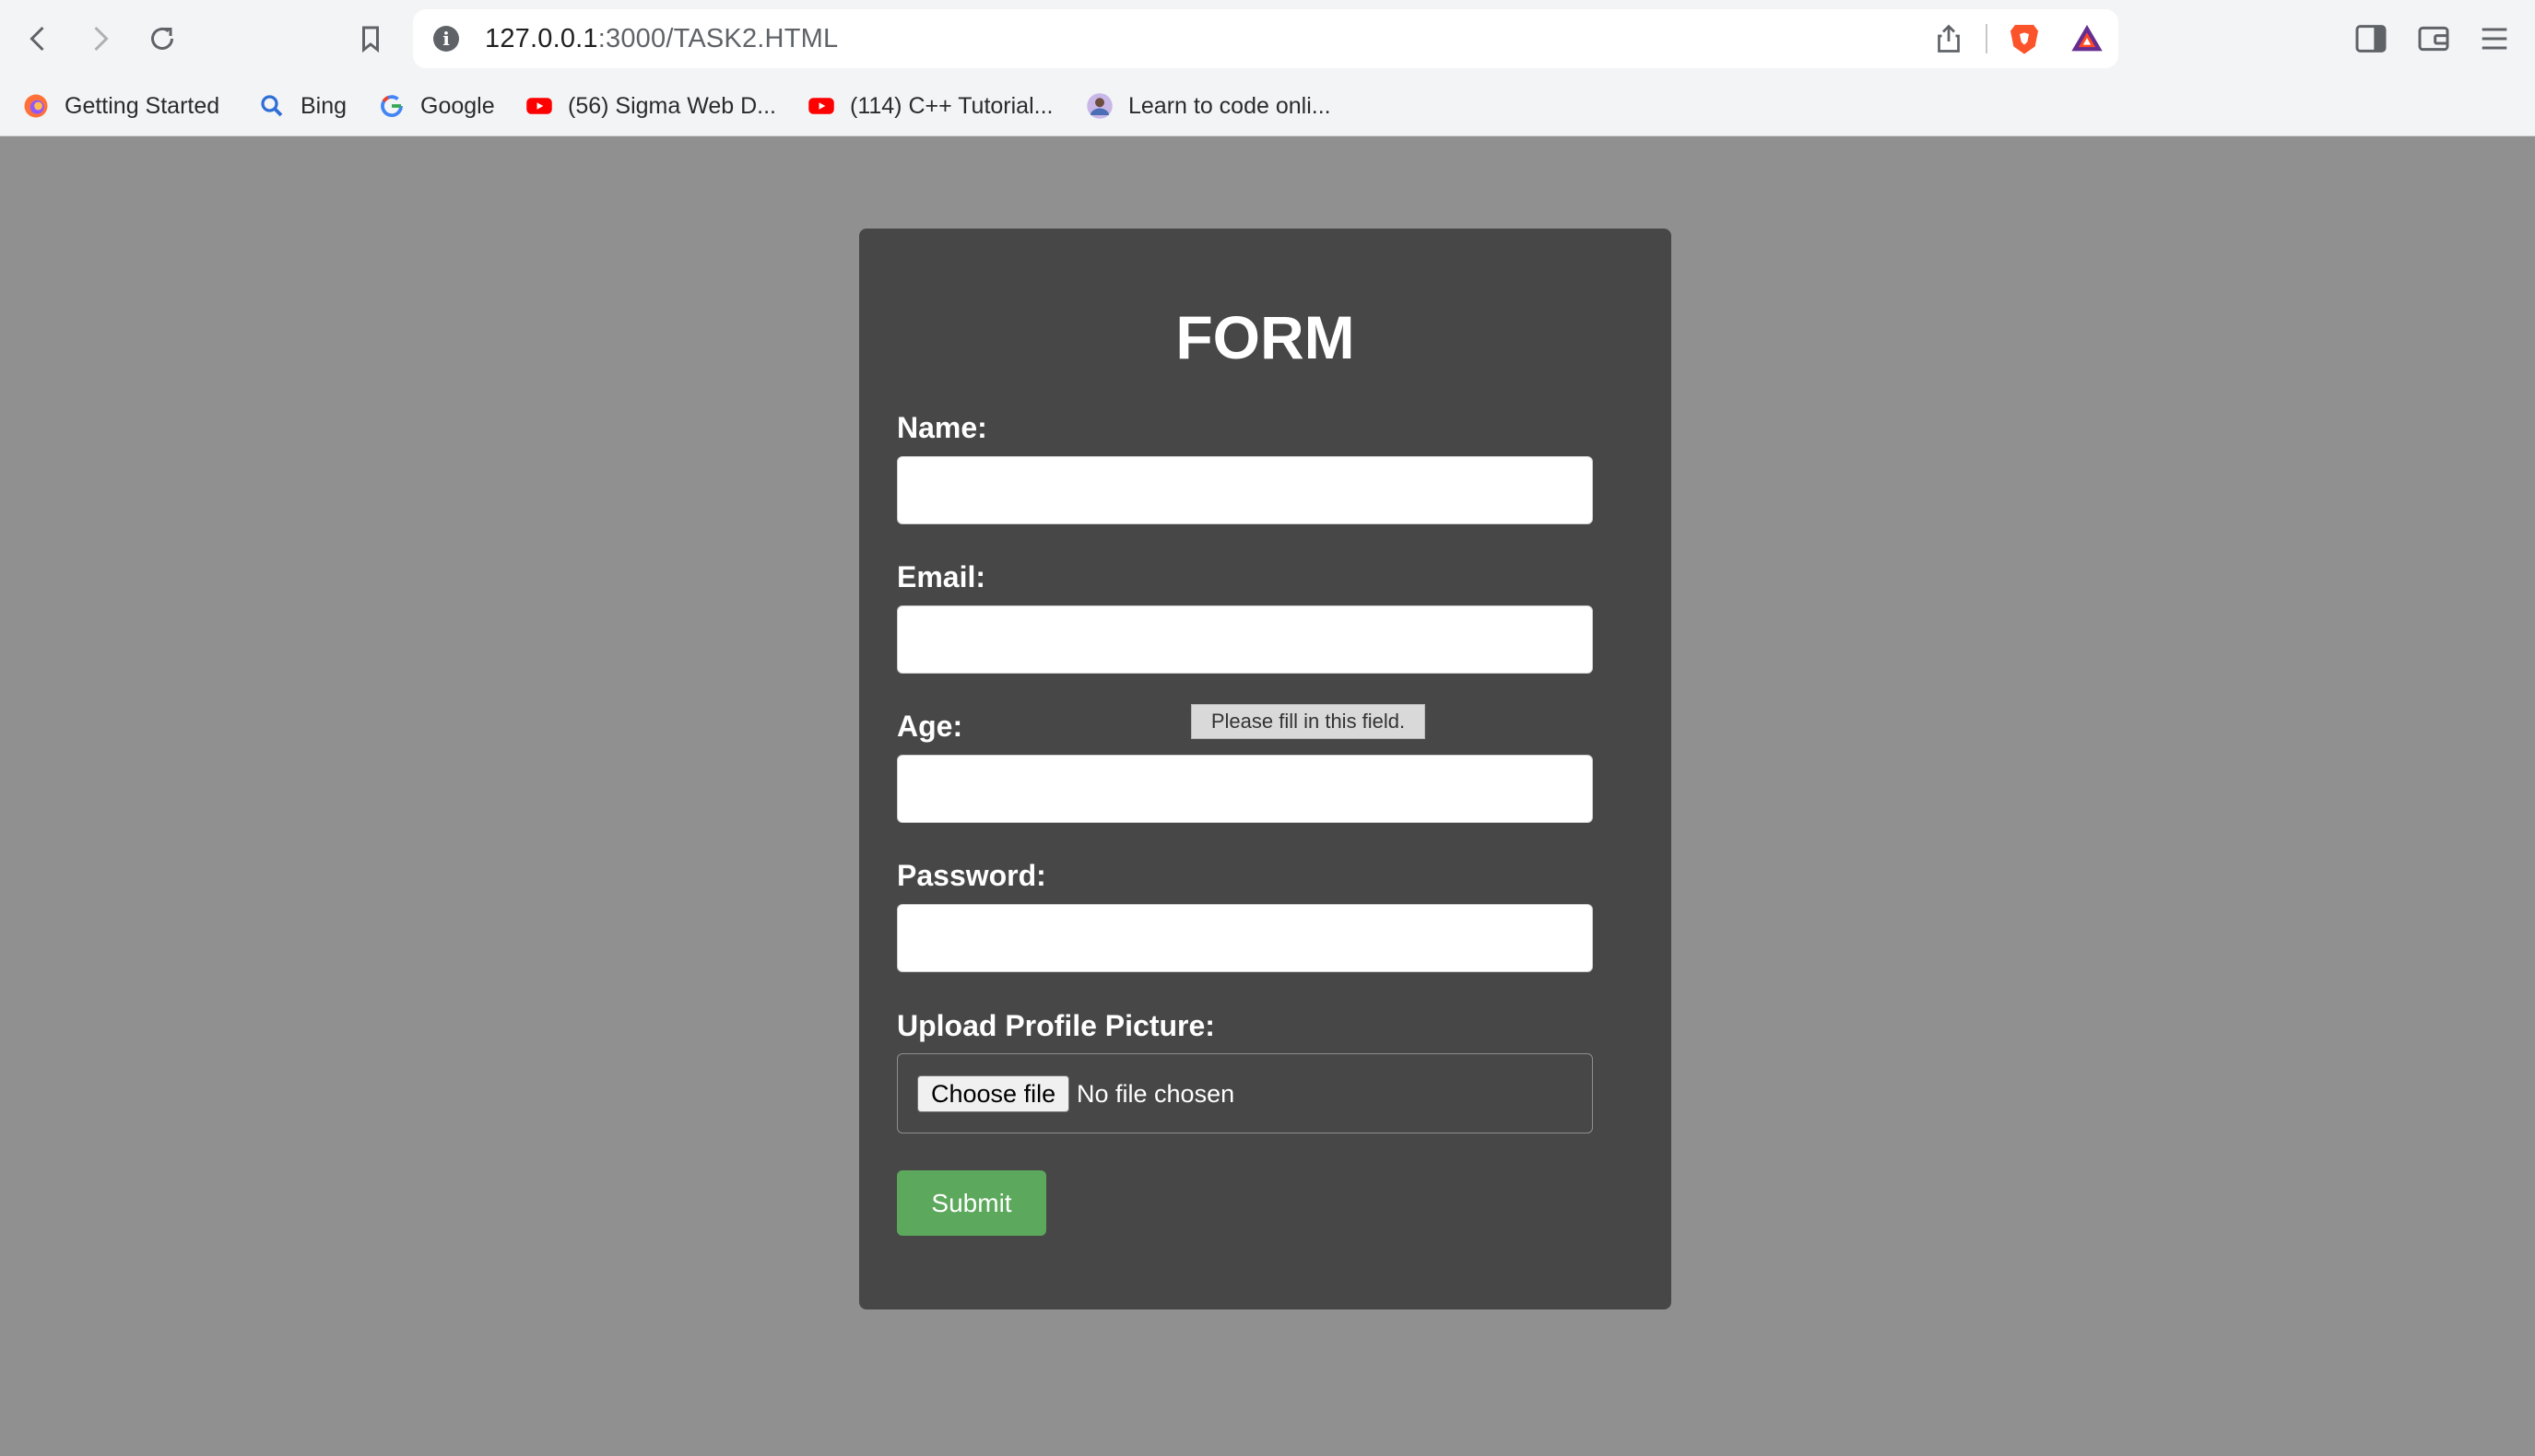 Image resolution: width=2535 pixels, height=1456 pixels. I want to click on menu-icon, so click(2495, 38).